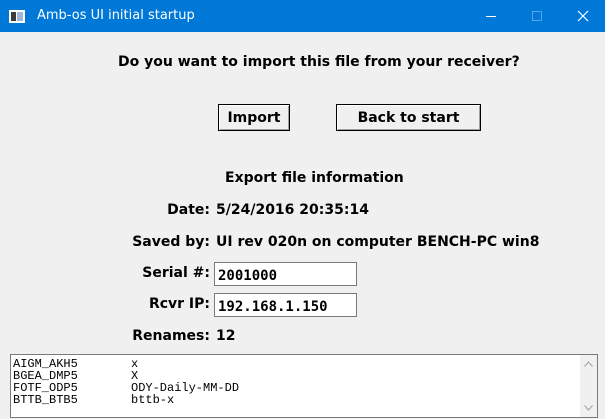 This screenshot has width=605, height=419. Describe the element at coordinates (116, 15) in the screenshot. I see `window-title: Amb-os UI initial startup` at that location.